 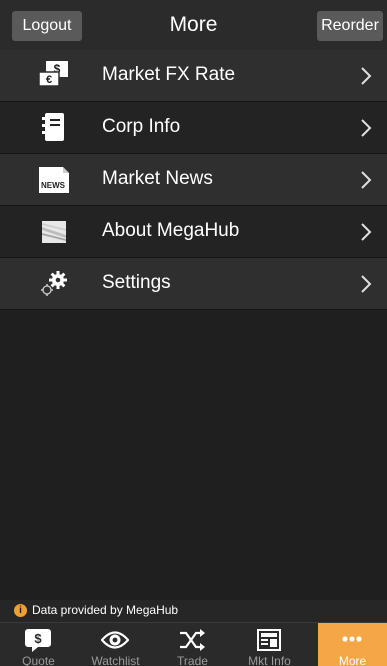 I want to click on tab-trade: Trade, so click(x=192, y=644).